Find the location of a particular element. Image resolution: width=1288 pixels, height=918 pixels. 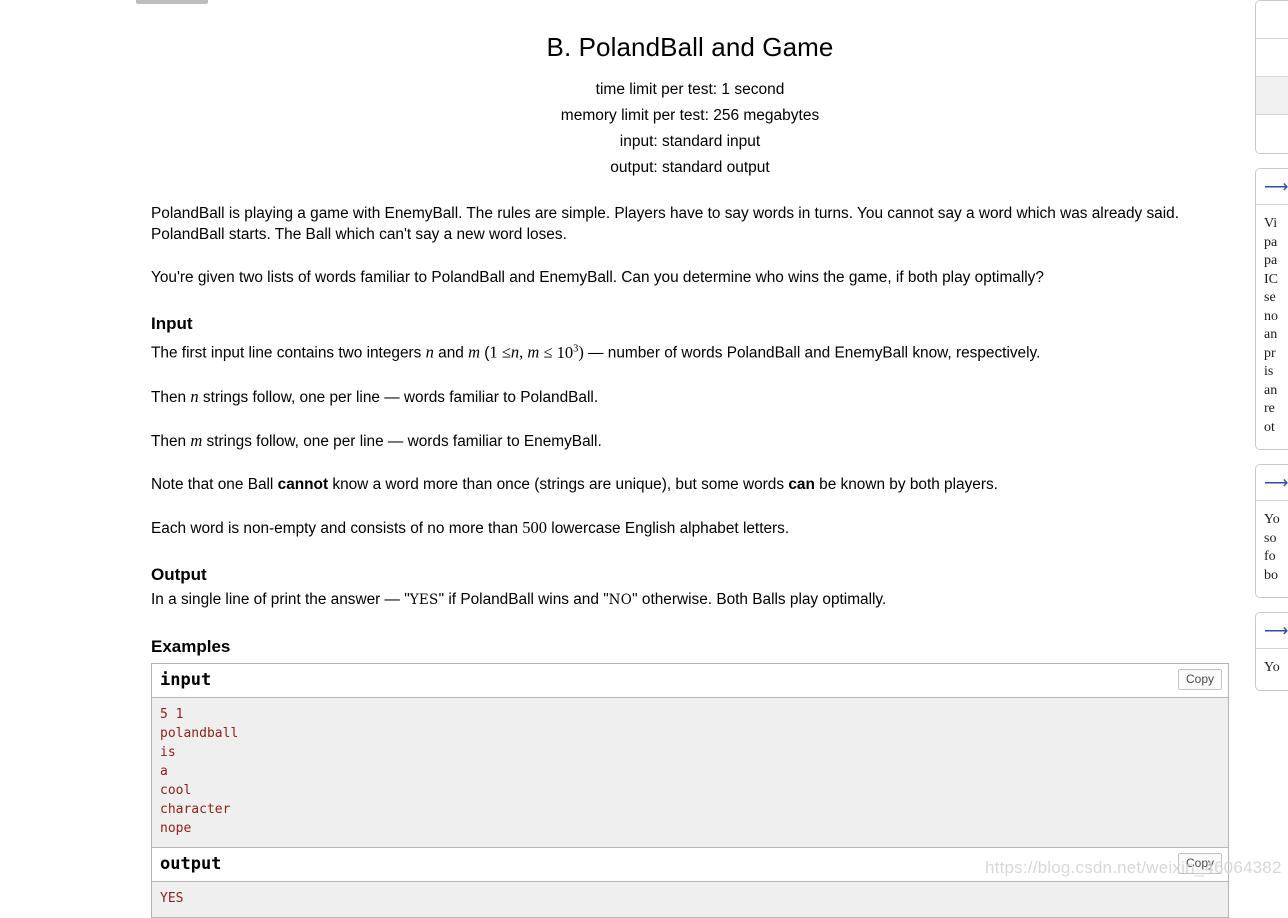

page-title: B. PolandBall and Game is located at coordinates (690, 47).